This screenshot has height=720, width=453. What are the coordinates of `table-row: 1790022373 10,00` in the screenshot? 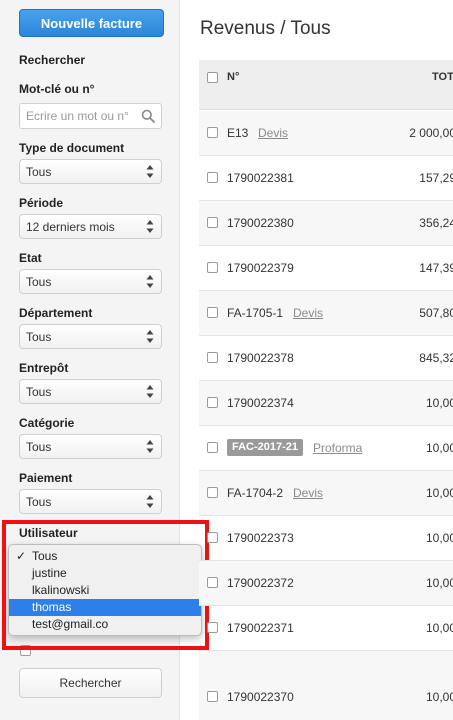 It's located at (326, 538).